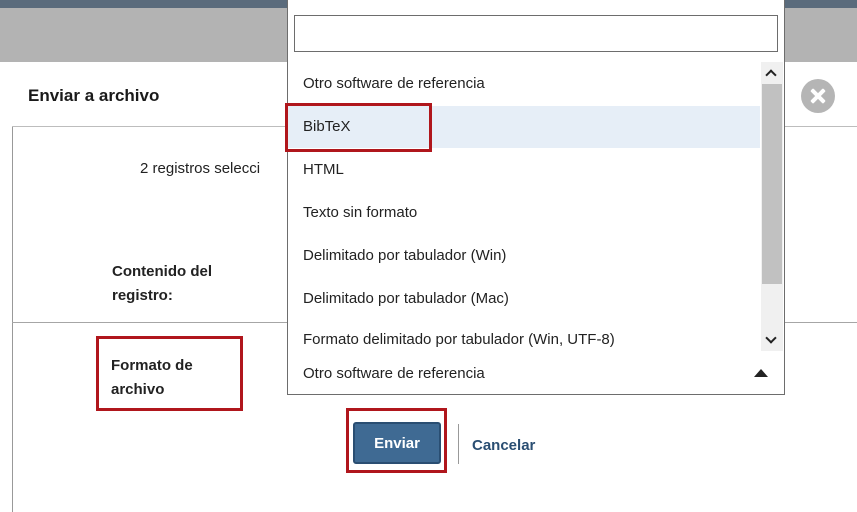 The height and width of the screenshot is (512, 857). I want to click on dropdown-search-input, so click(536, 33).